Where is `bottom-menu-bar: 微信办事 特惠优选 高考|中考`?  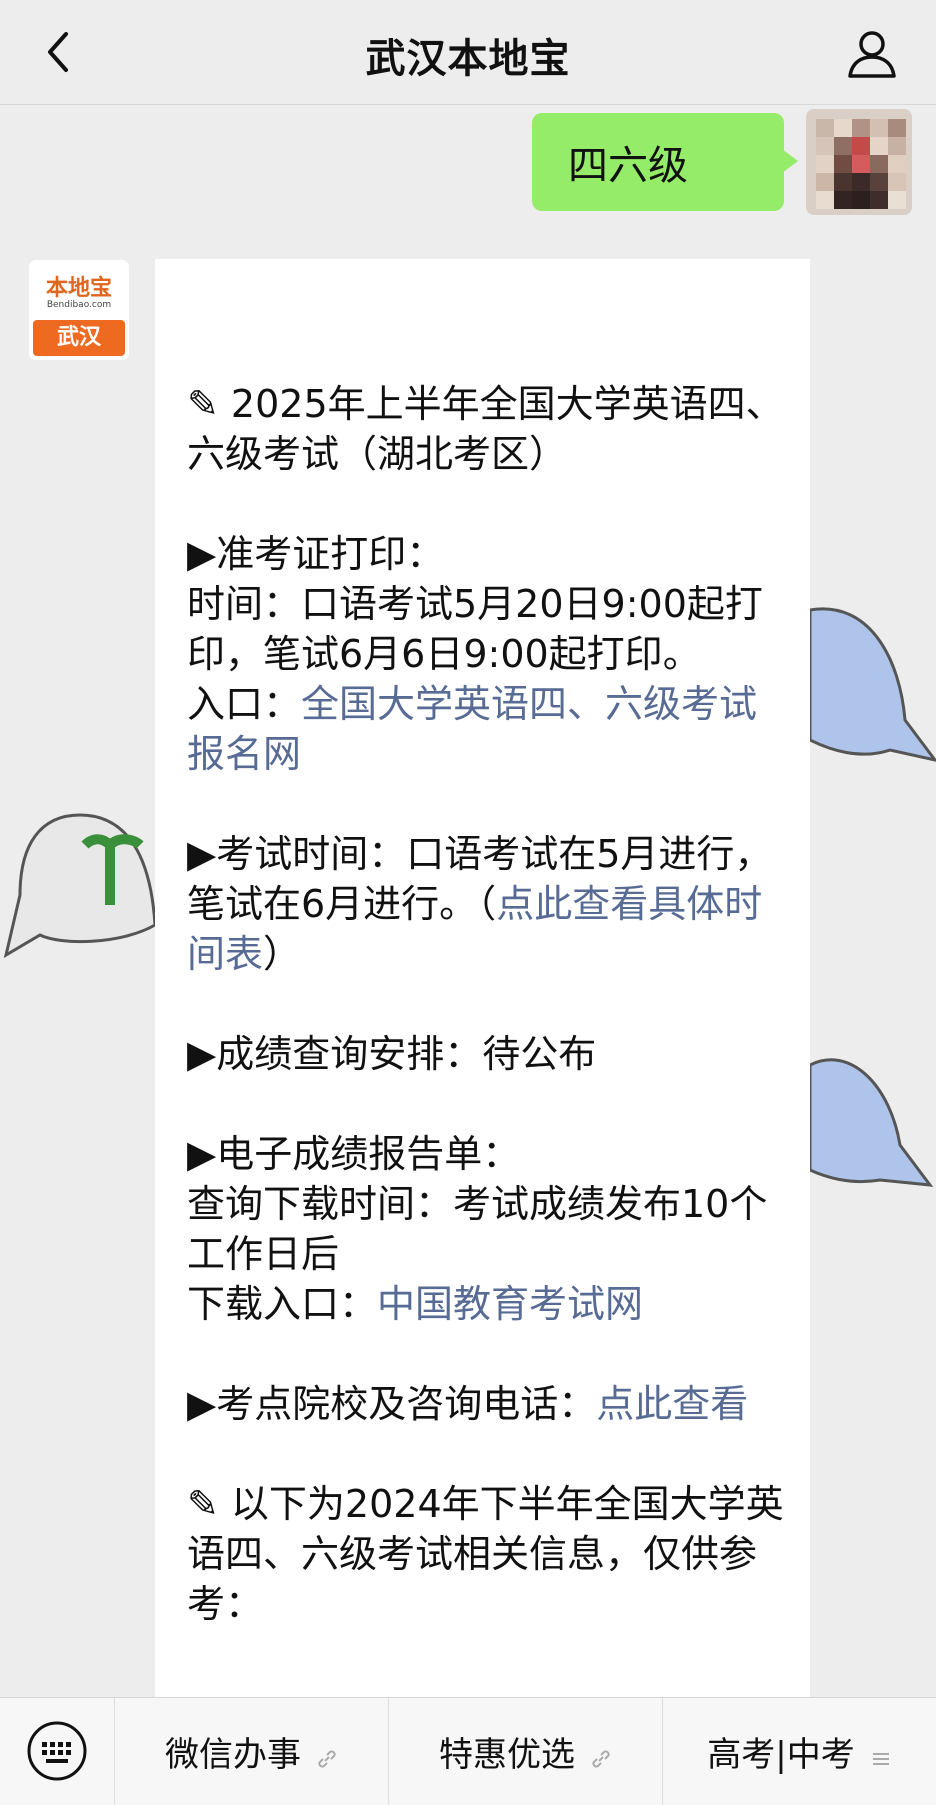
bottom-menu-bar: 微信办事 特惠优选 高考|中考 is located at coordinates (468, 1751).